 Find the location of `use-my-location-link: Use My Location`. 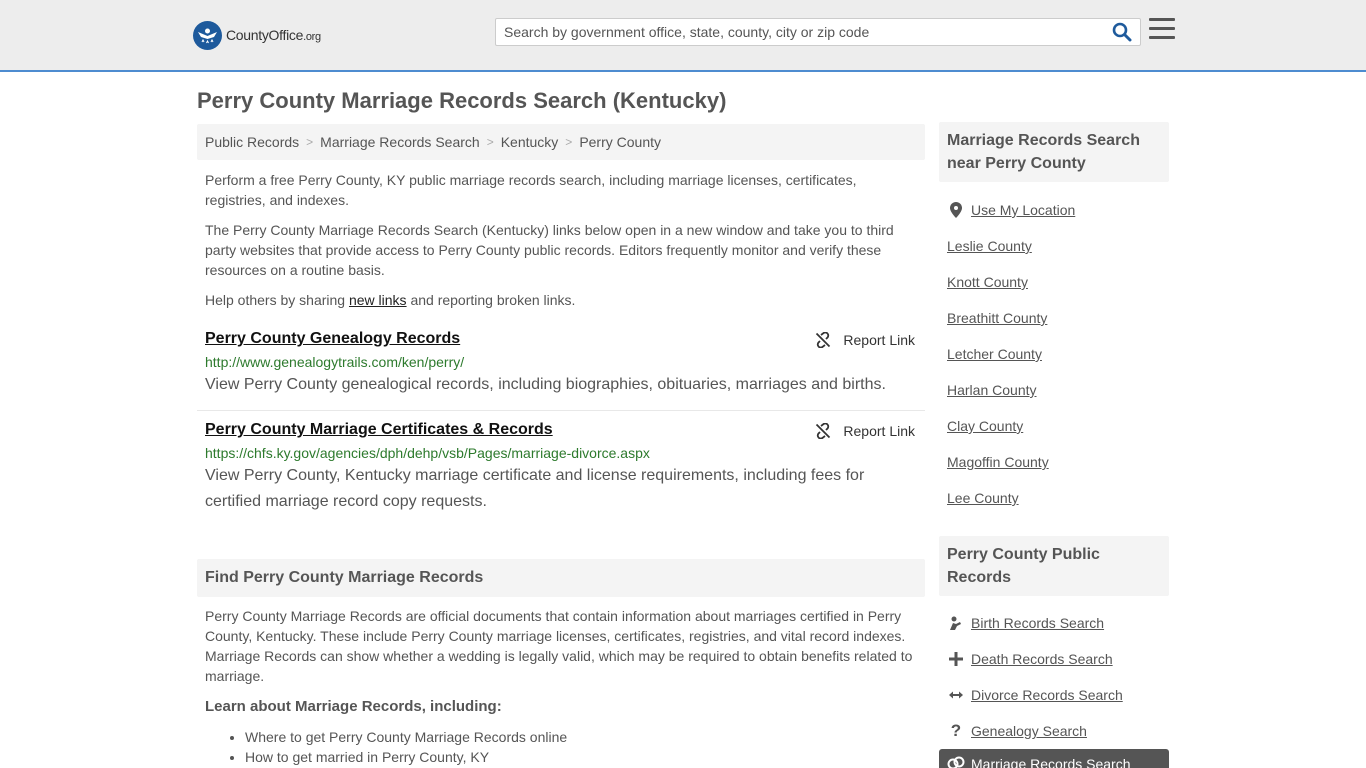

use-my-location-link: Use My Location is located at coordinates (1011, 210).